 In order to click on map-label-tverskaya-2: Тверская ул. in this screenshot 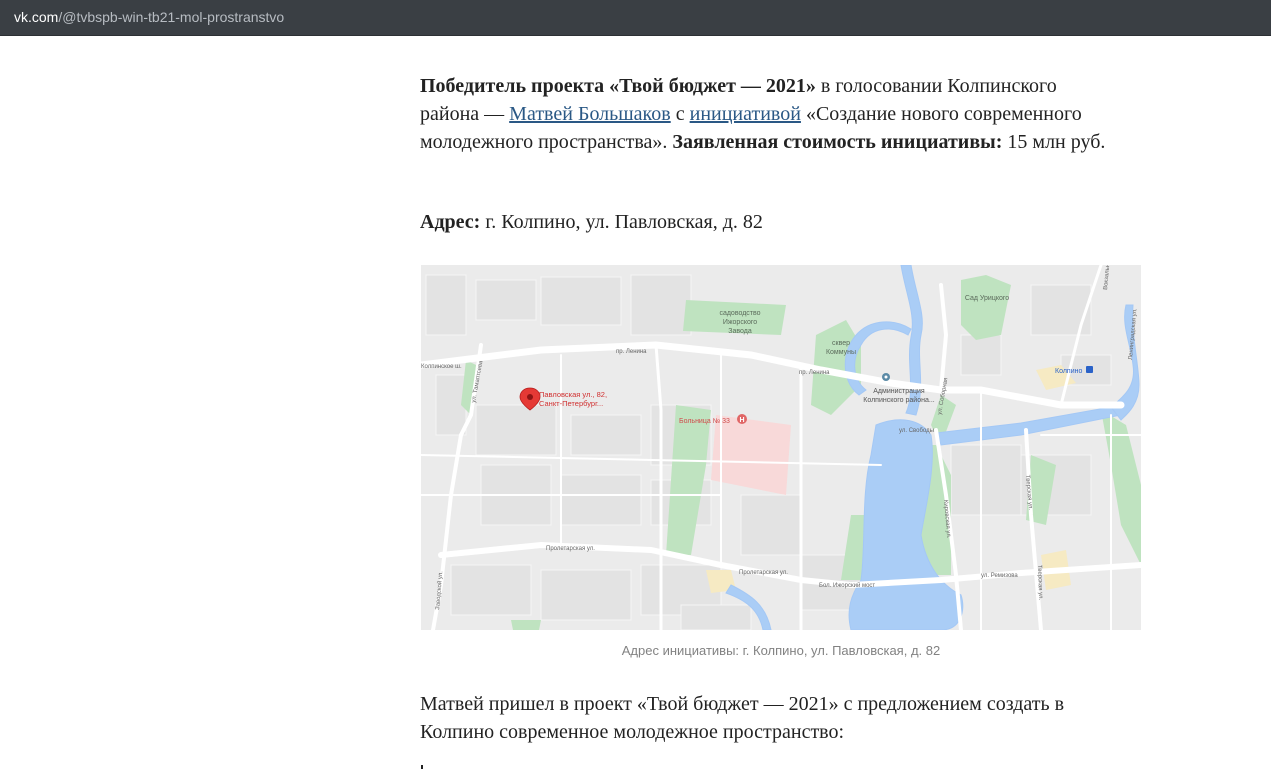, I will do `click(1039, 583)`.